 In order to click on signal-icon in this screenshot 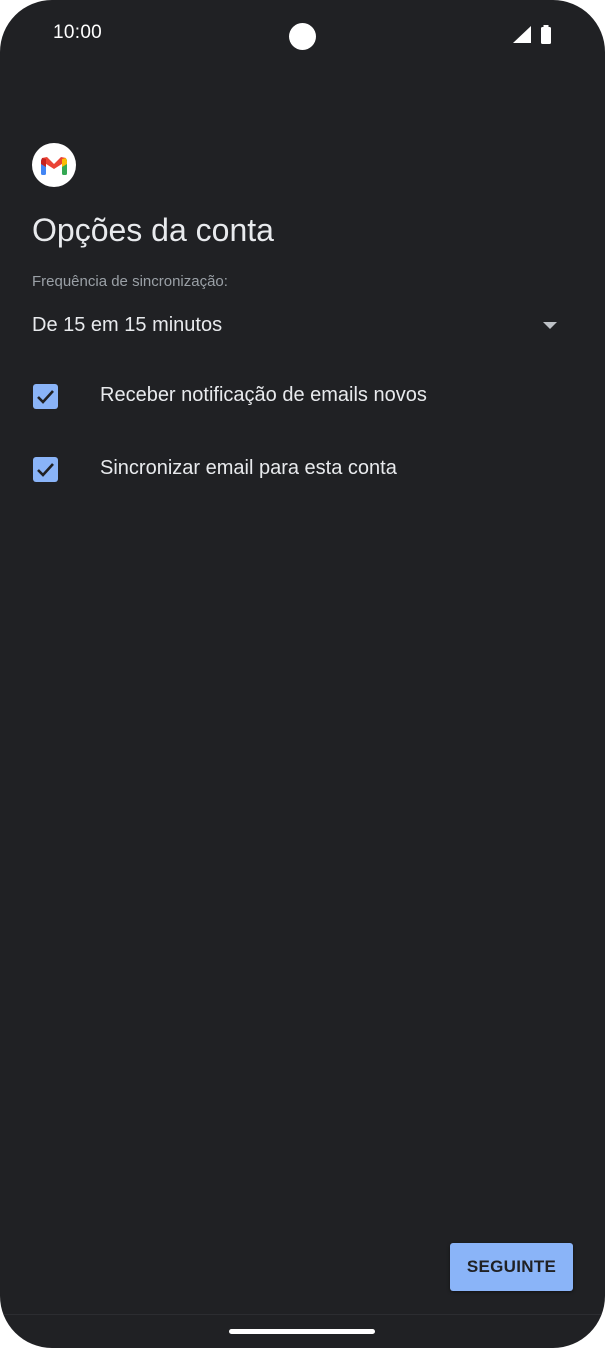, I will do `click(522, 34)`.